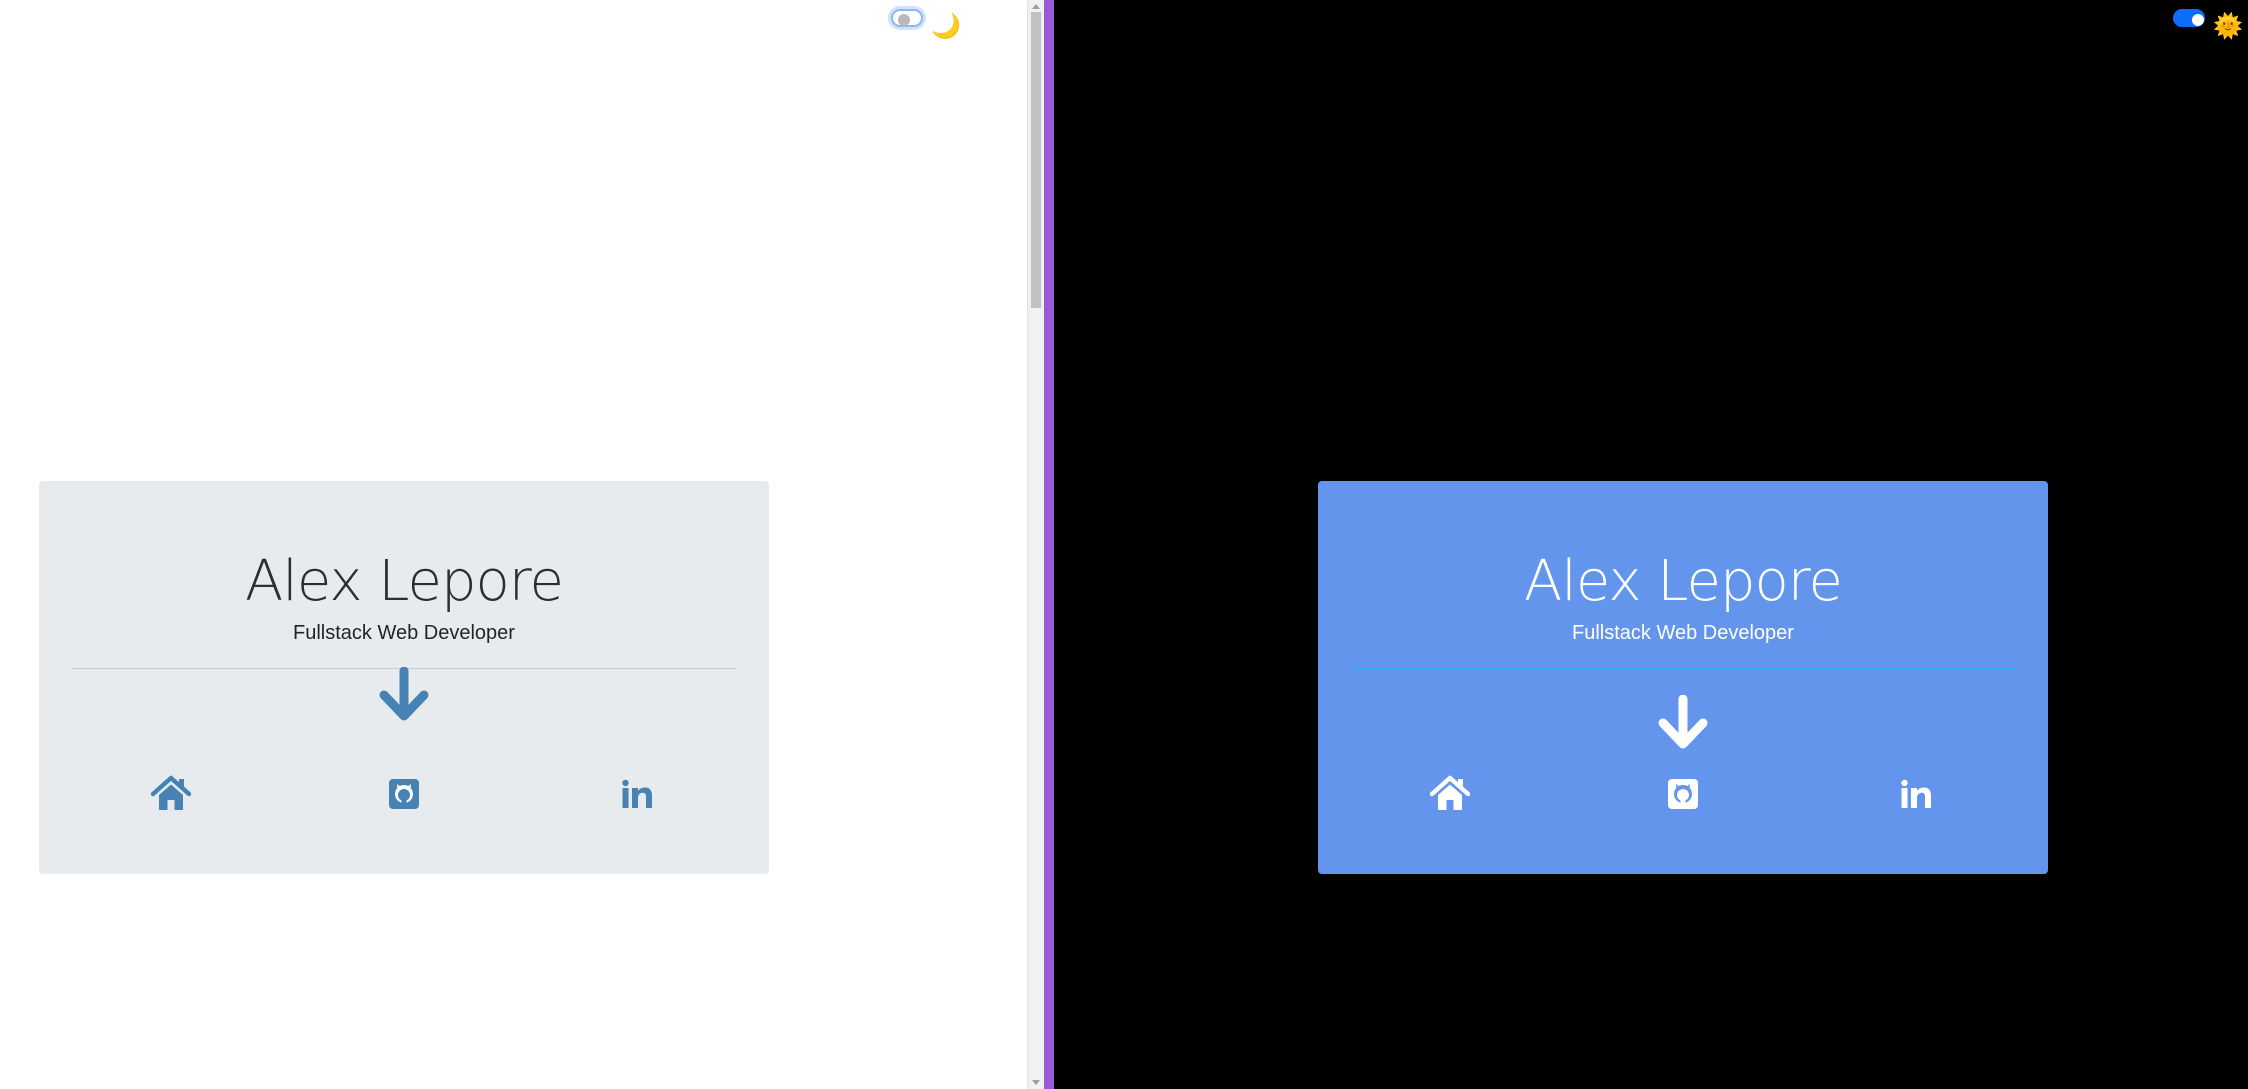  Describe the element at coordinates (1035, 544) in the screenshot. I see `vertical-scrollbar` at that location.